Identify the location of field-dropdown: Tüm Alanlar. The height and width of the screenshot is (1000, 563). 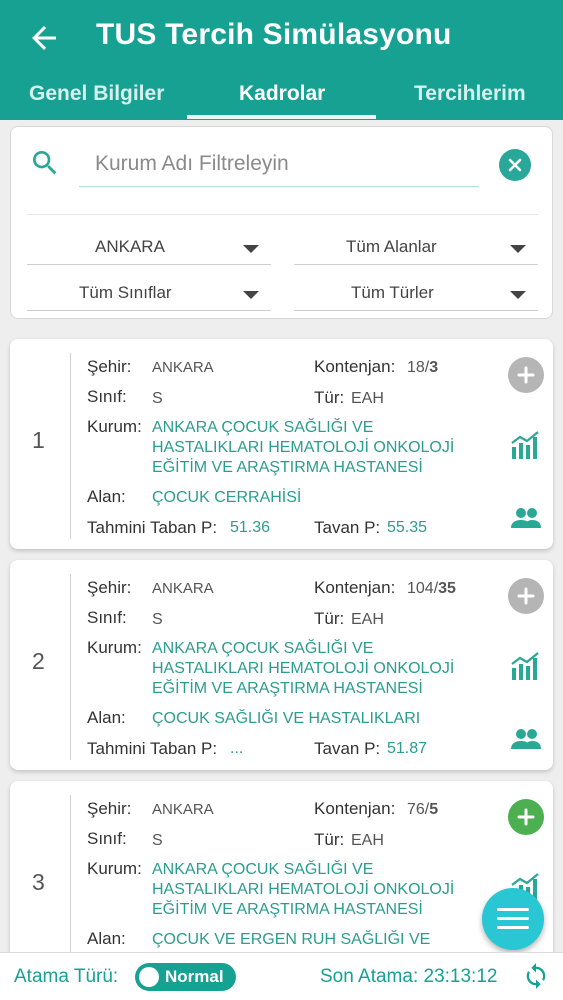
(416, 250).